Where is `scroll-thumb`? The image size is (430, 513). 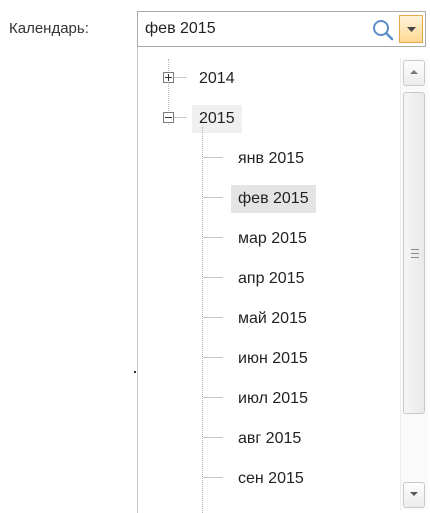
scroll-thumb is located at coordinates (414, 253).